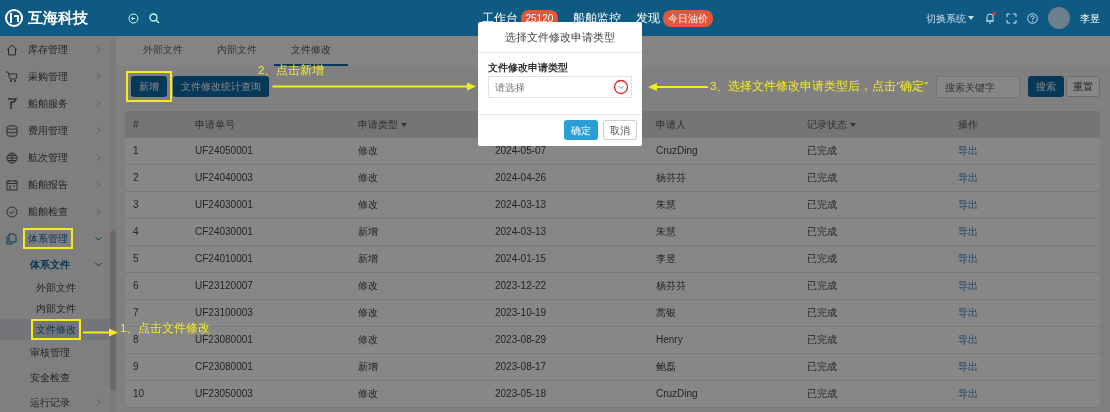  What do you see at coordinates (113, 311) in the screenshot?
I see `scrollbar-thumb` at bounding box center [113, 311].